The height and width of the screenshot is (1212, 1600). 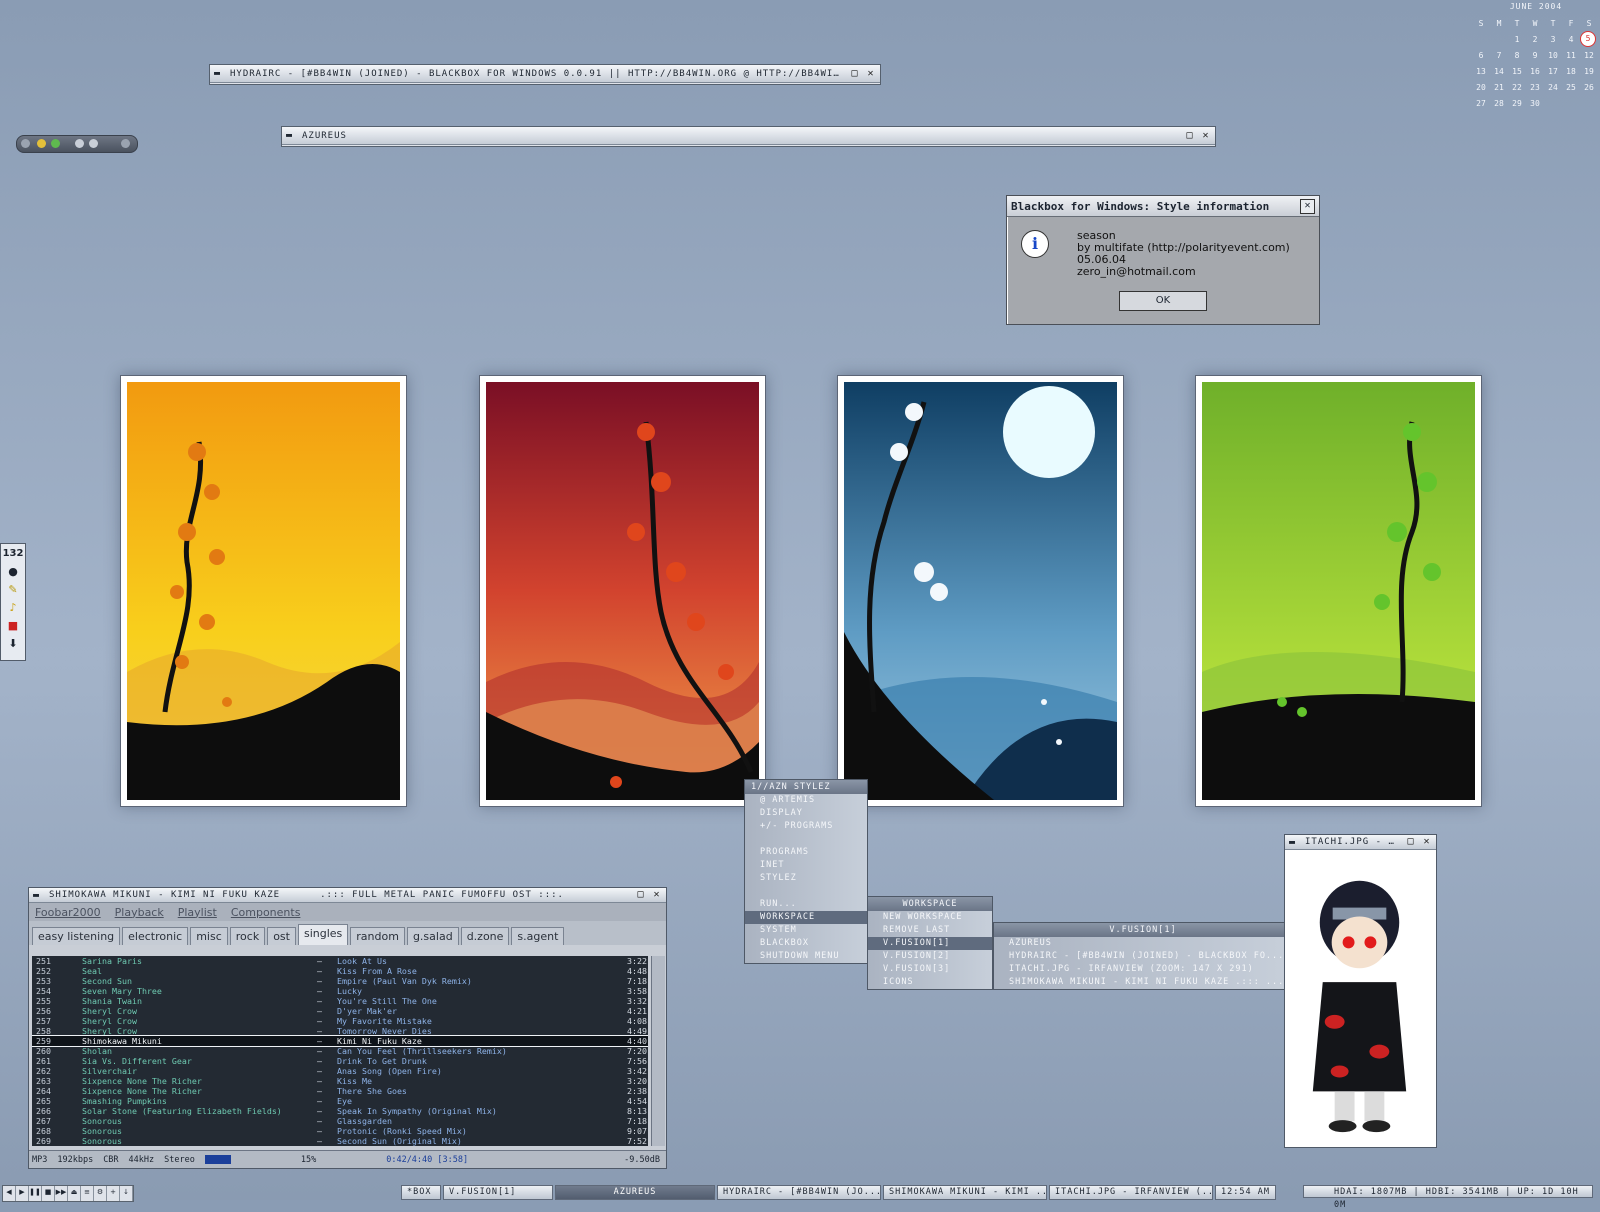 I want to click on menu-item: V.FUSION[2], so click(x=930, y=956).